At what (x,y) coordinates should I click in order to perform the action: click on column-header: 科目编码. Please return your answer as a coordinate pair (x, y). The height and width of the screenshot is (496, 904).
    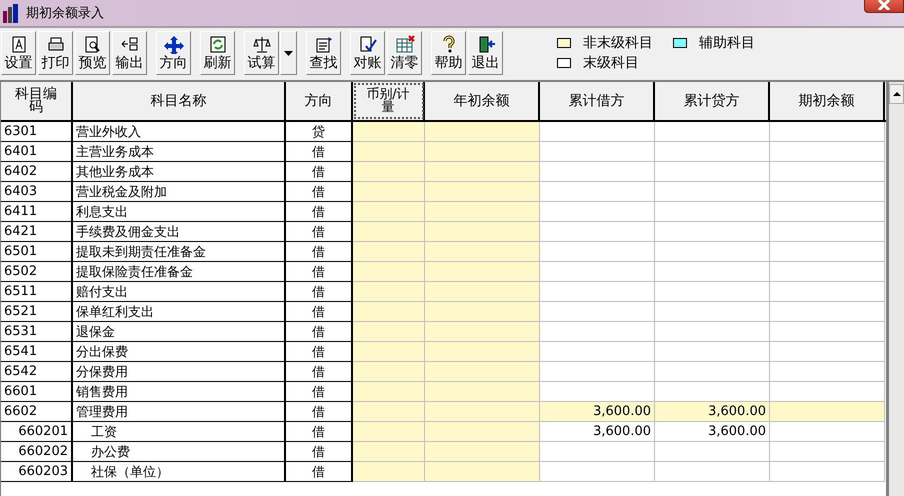
    Looking at the image, I should click on (37, 101).